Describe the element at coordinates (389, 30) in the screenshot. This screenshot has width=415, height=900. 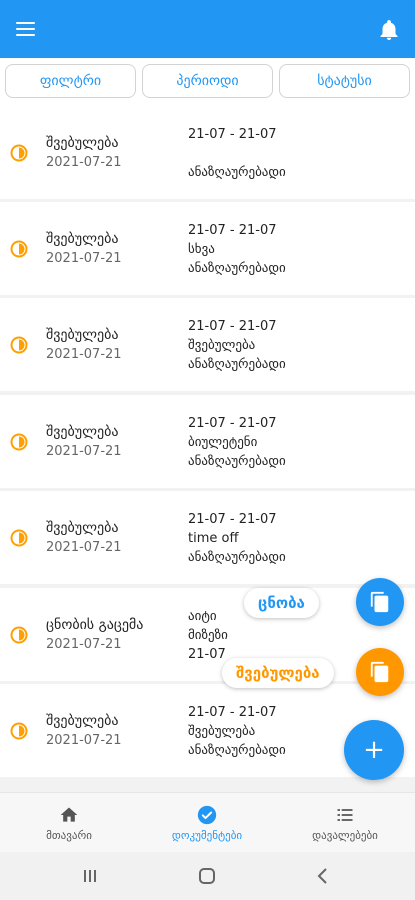
I see `bell-icon` at that location.